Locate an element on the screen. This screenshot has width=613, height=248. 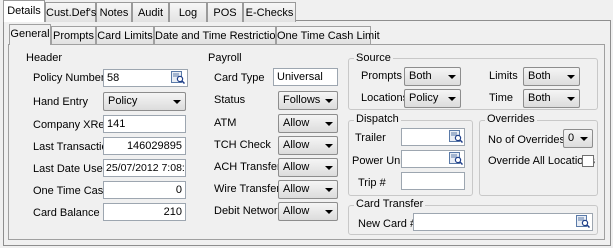
source-prompts-select: Both is located at coordinates (432, 76).